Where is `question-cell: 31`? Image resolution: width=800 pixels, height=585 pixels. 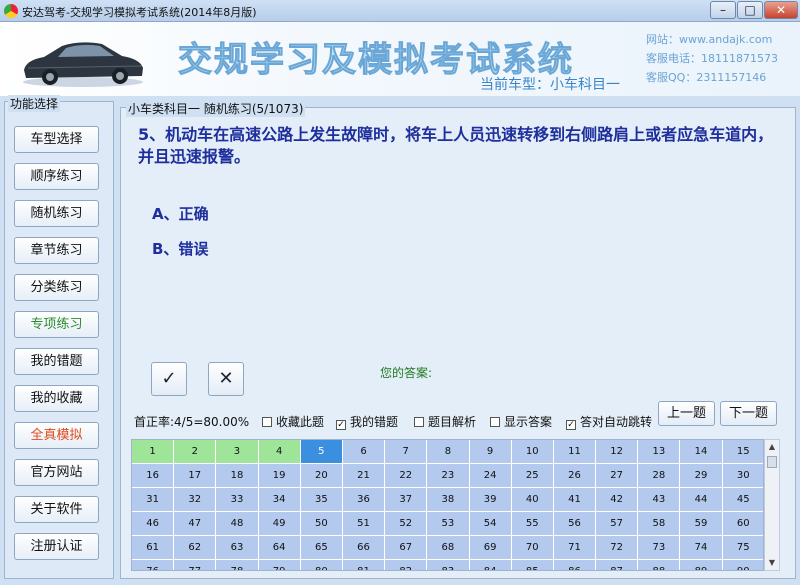 question-cell: 31 is located at coordinates (153, 500).